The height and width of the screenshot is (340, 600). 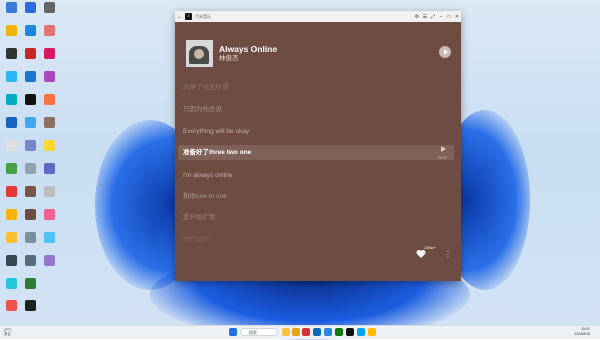 What do you see at coordinates (233, 332) in the screenshot?
I see `start-button` at bounding box center [233, 332].